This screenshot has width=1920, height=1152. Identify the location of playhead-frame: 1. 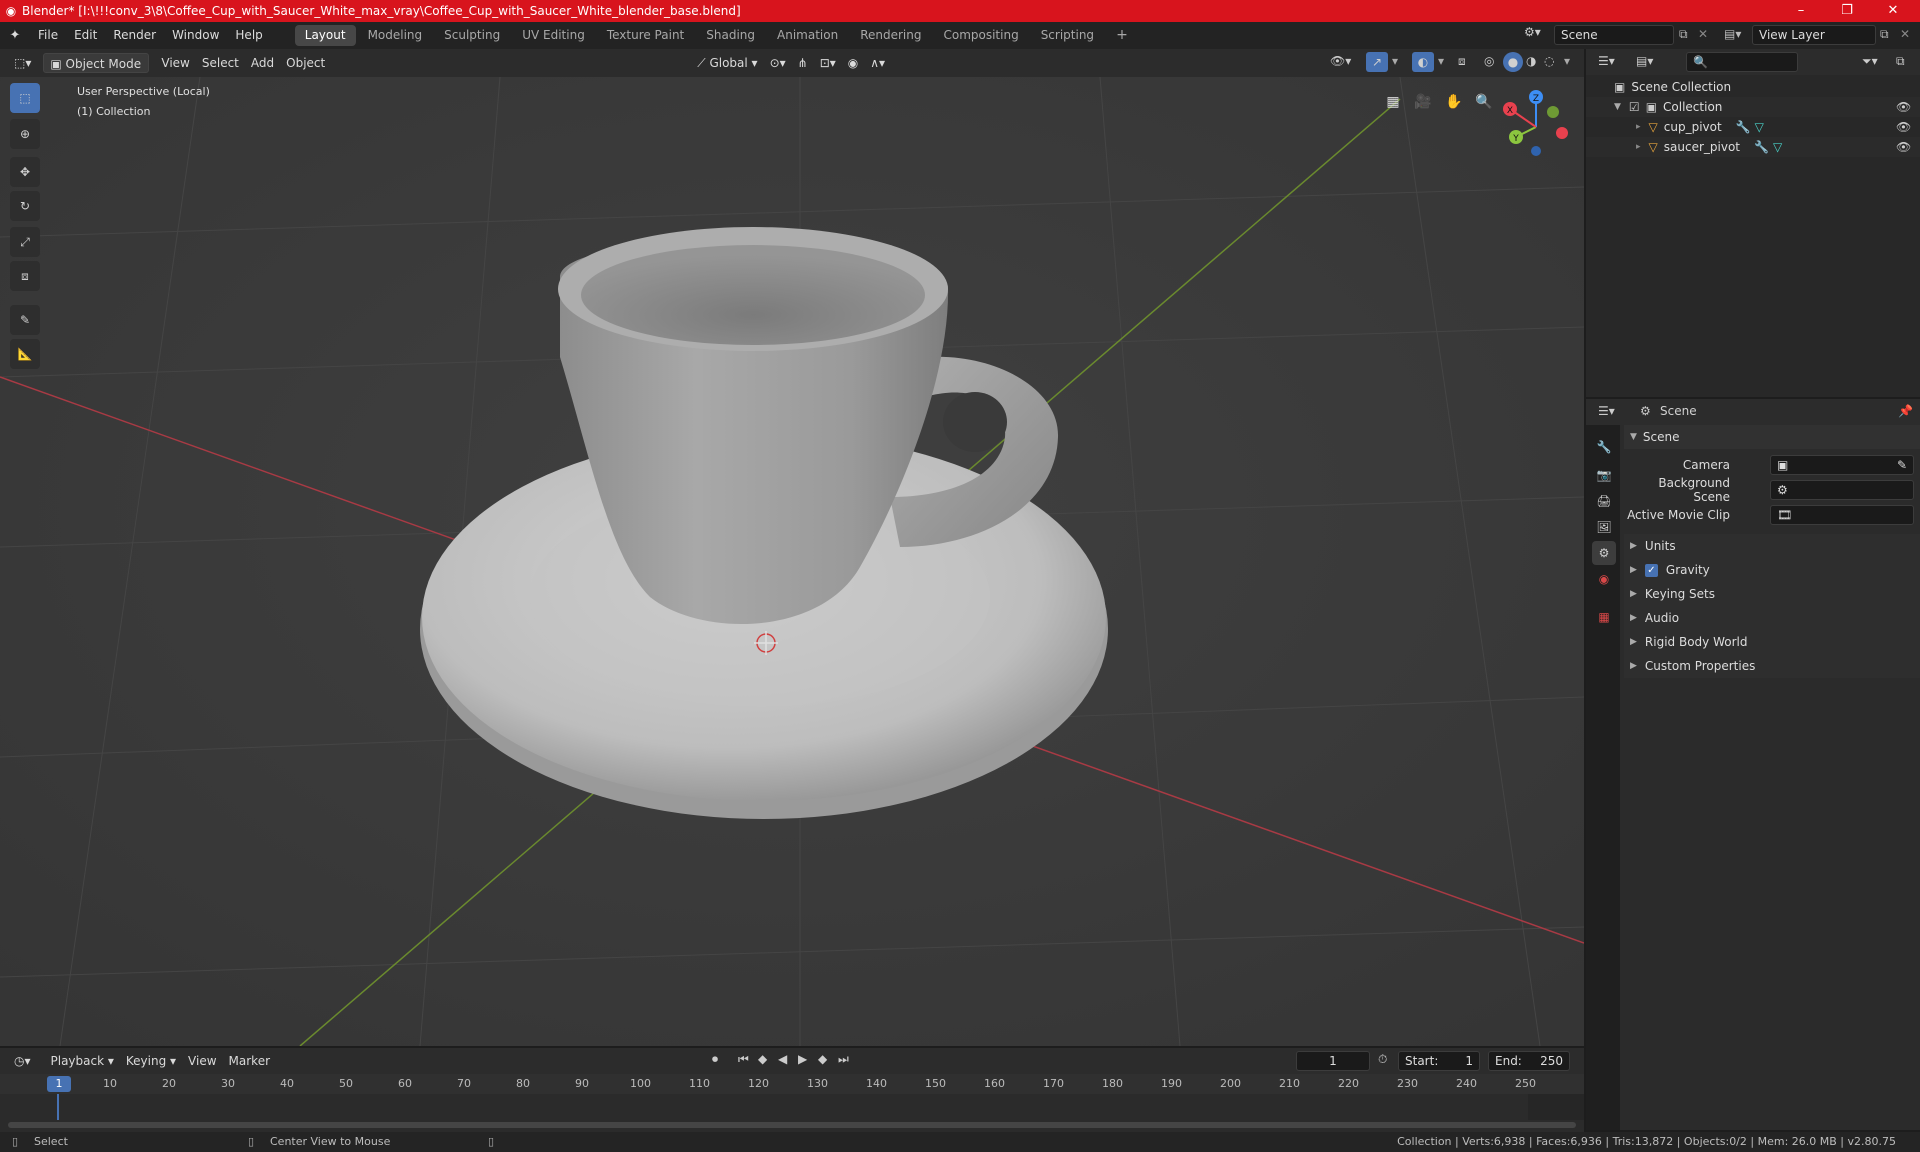
(59, 1084).